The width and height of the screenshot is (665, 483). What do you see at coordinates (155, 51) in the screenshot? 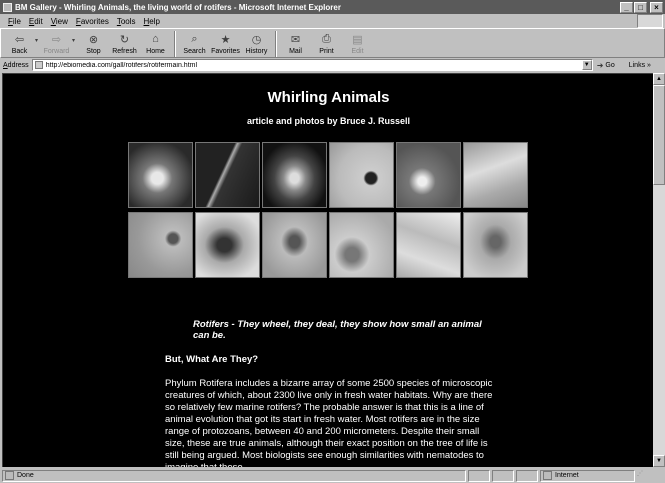
I see `home-label: Home` at bounding box center [155, 51].